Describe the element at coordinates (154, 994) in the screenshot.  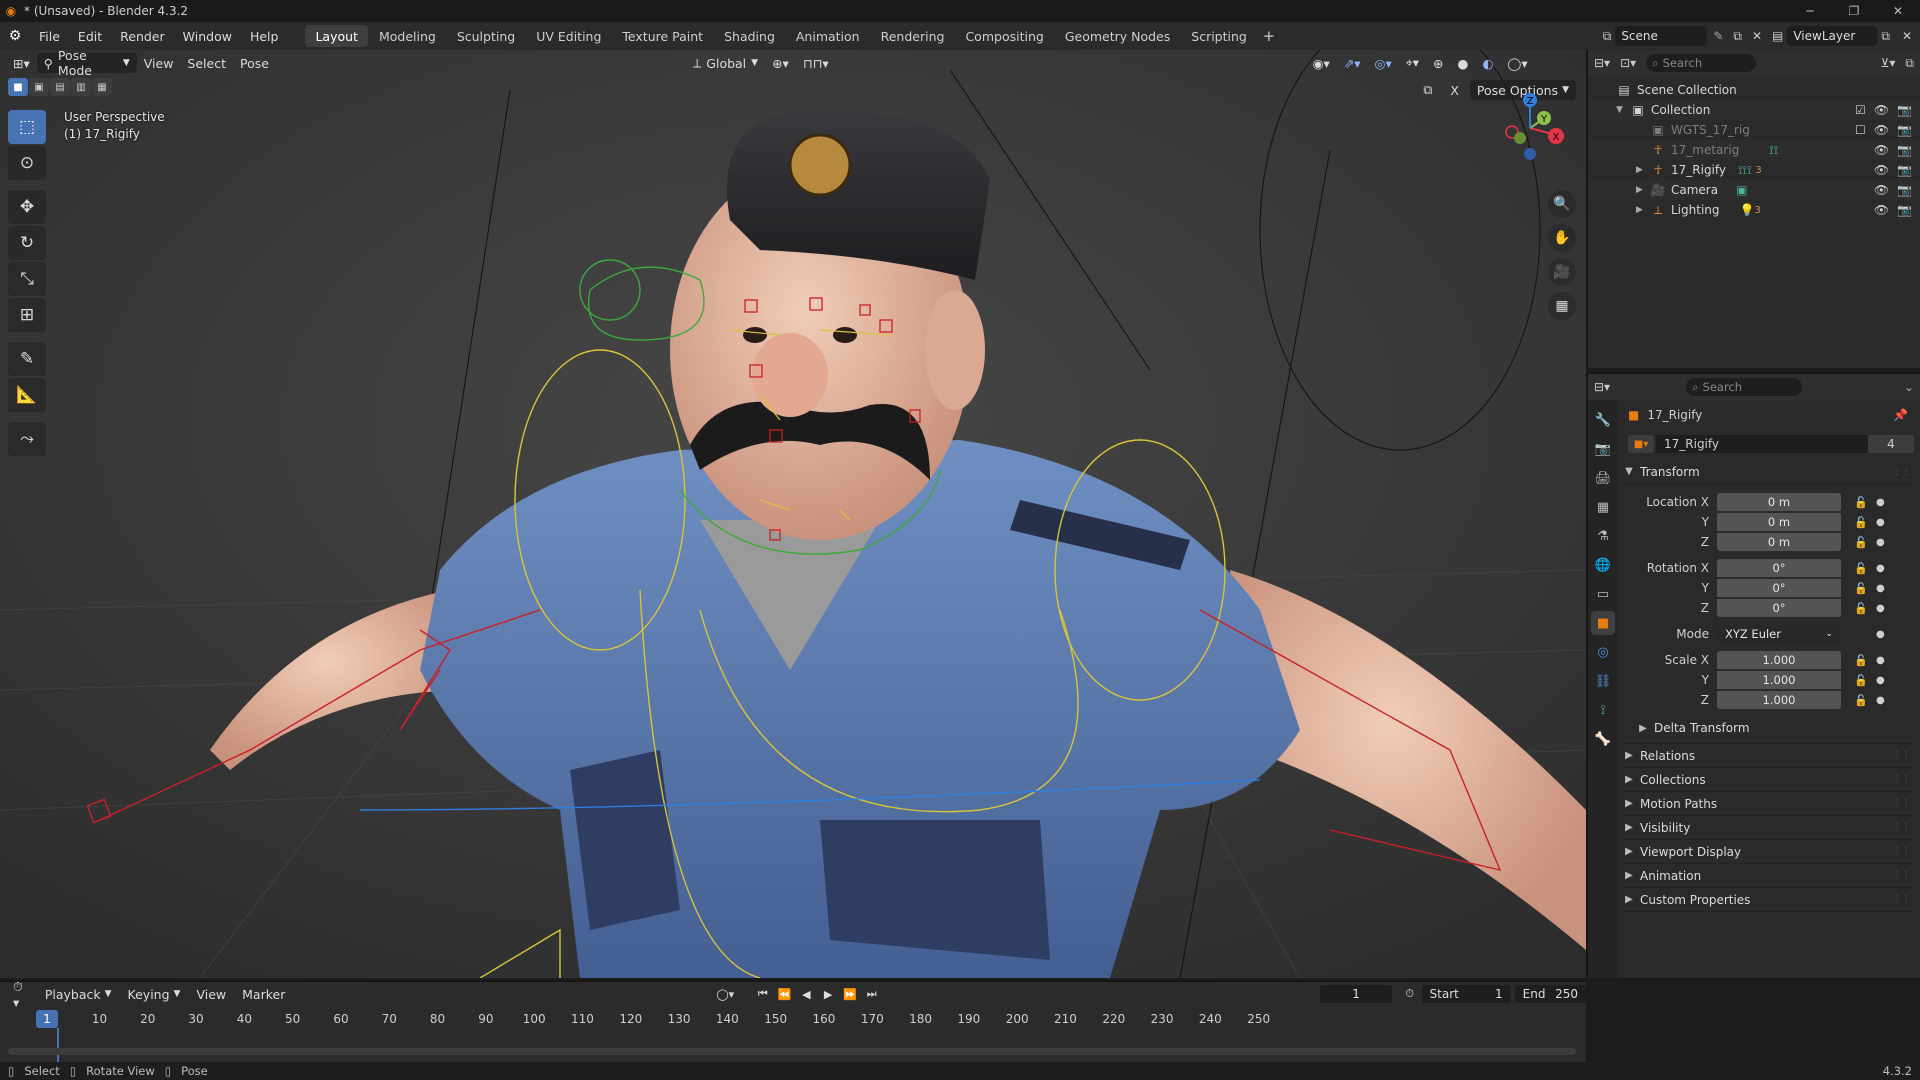
I see `menu-keying: Keying ▼` at that location.